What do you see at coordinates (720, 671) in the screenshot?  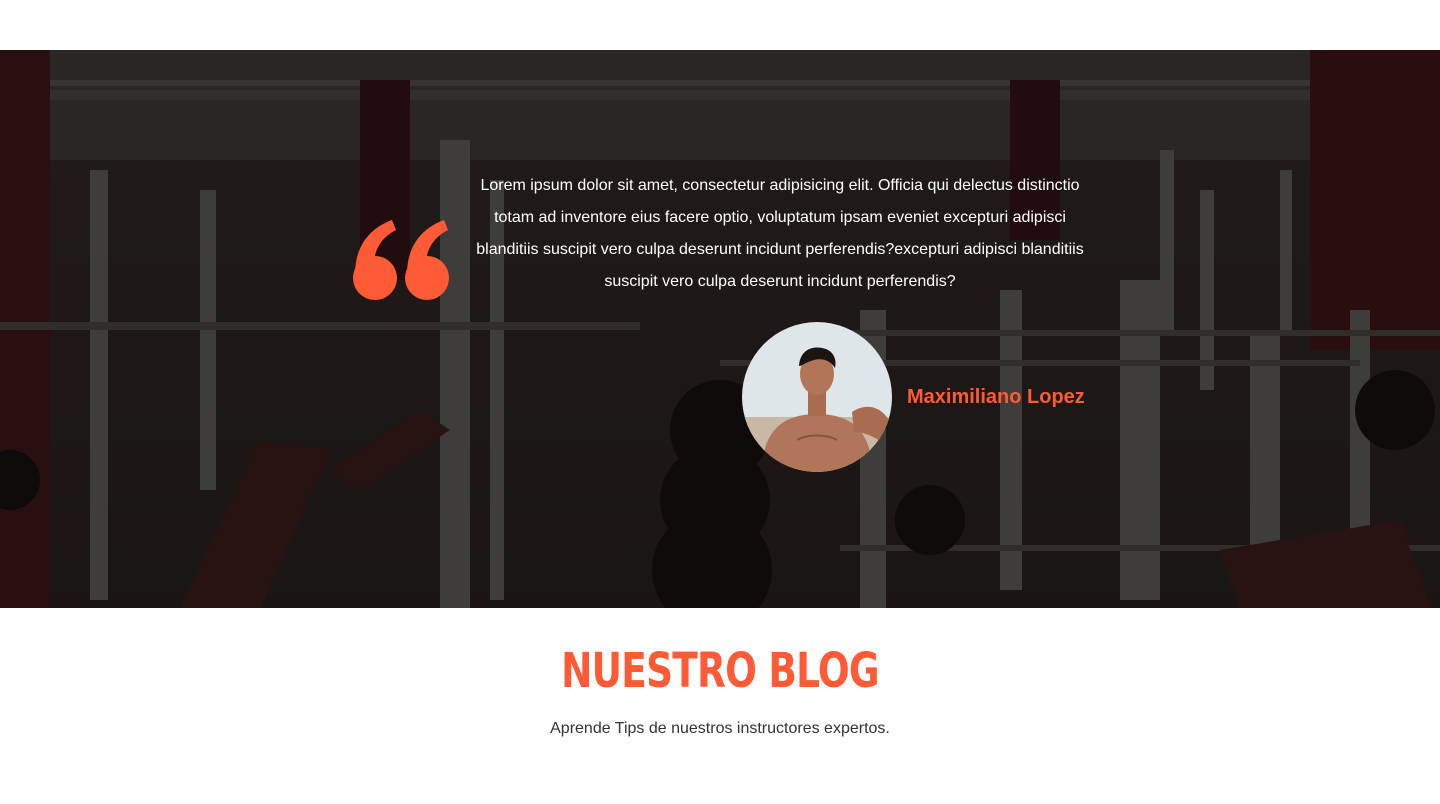 I see `section-title: Nuestro Blog` at bounding box center [720, 671].